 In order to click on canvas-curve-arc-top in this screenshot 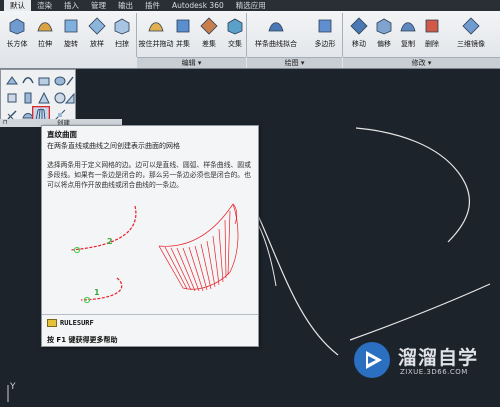, I will do `click(413, 185)`.